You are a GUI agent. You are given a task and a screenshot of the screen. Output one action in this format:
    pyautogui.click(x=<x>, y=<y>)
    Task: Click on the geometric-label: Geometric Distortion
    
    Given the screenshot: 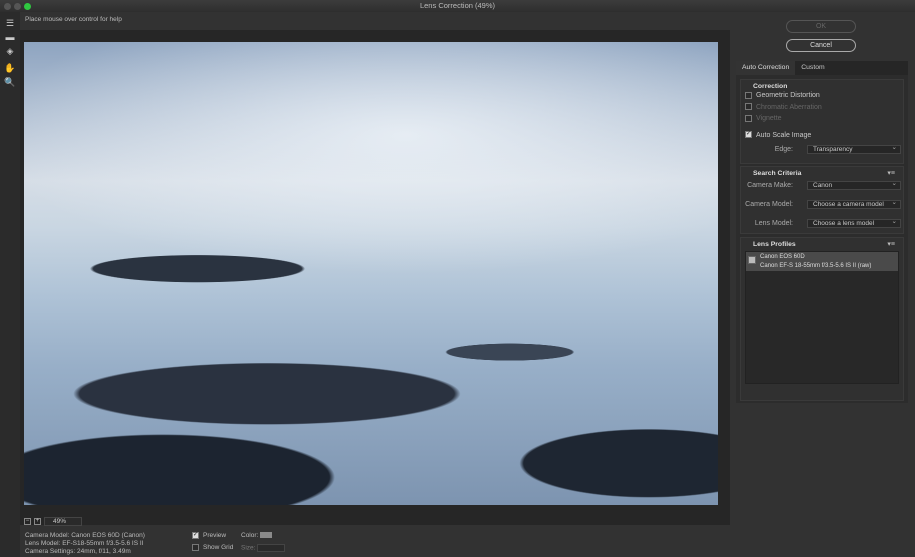 What is the action you would take?
    pyautogui.click(x=788, y=95)
    